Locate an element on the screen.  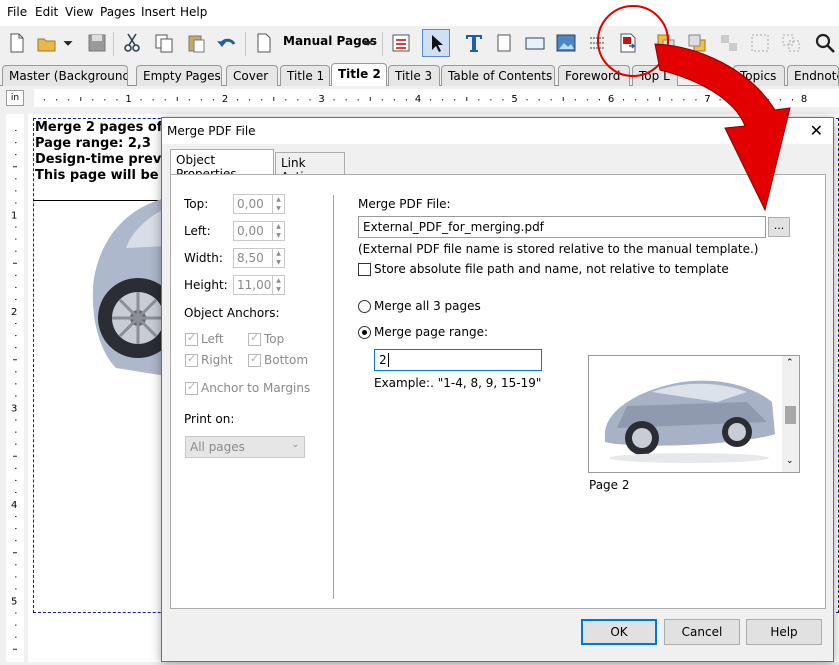
menu-edit: Edit is located at coordinates (46, 12).